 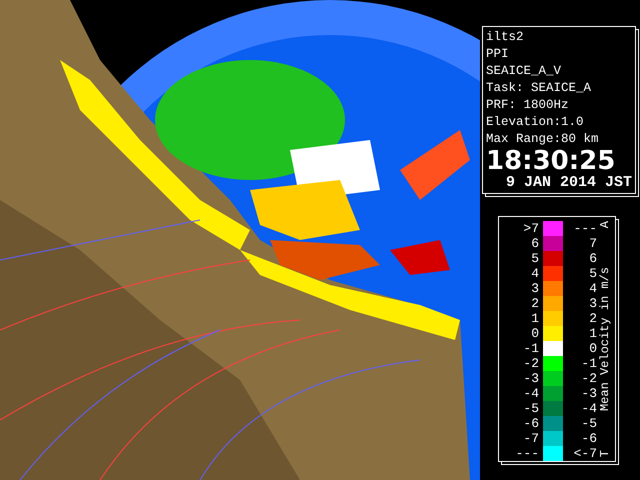 I want to click on legend-mark: T, so click(x=605, y=453).